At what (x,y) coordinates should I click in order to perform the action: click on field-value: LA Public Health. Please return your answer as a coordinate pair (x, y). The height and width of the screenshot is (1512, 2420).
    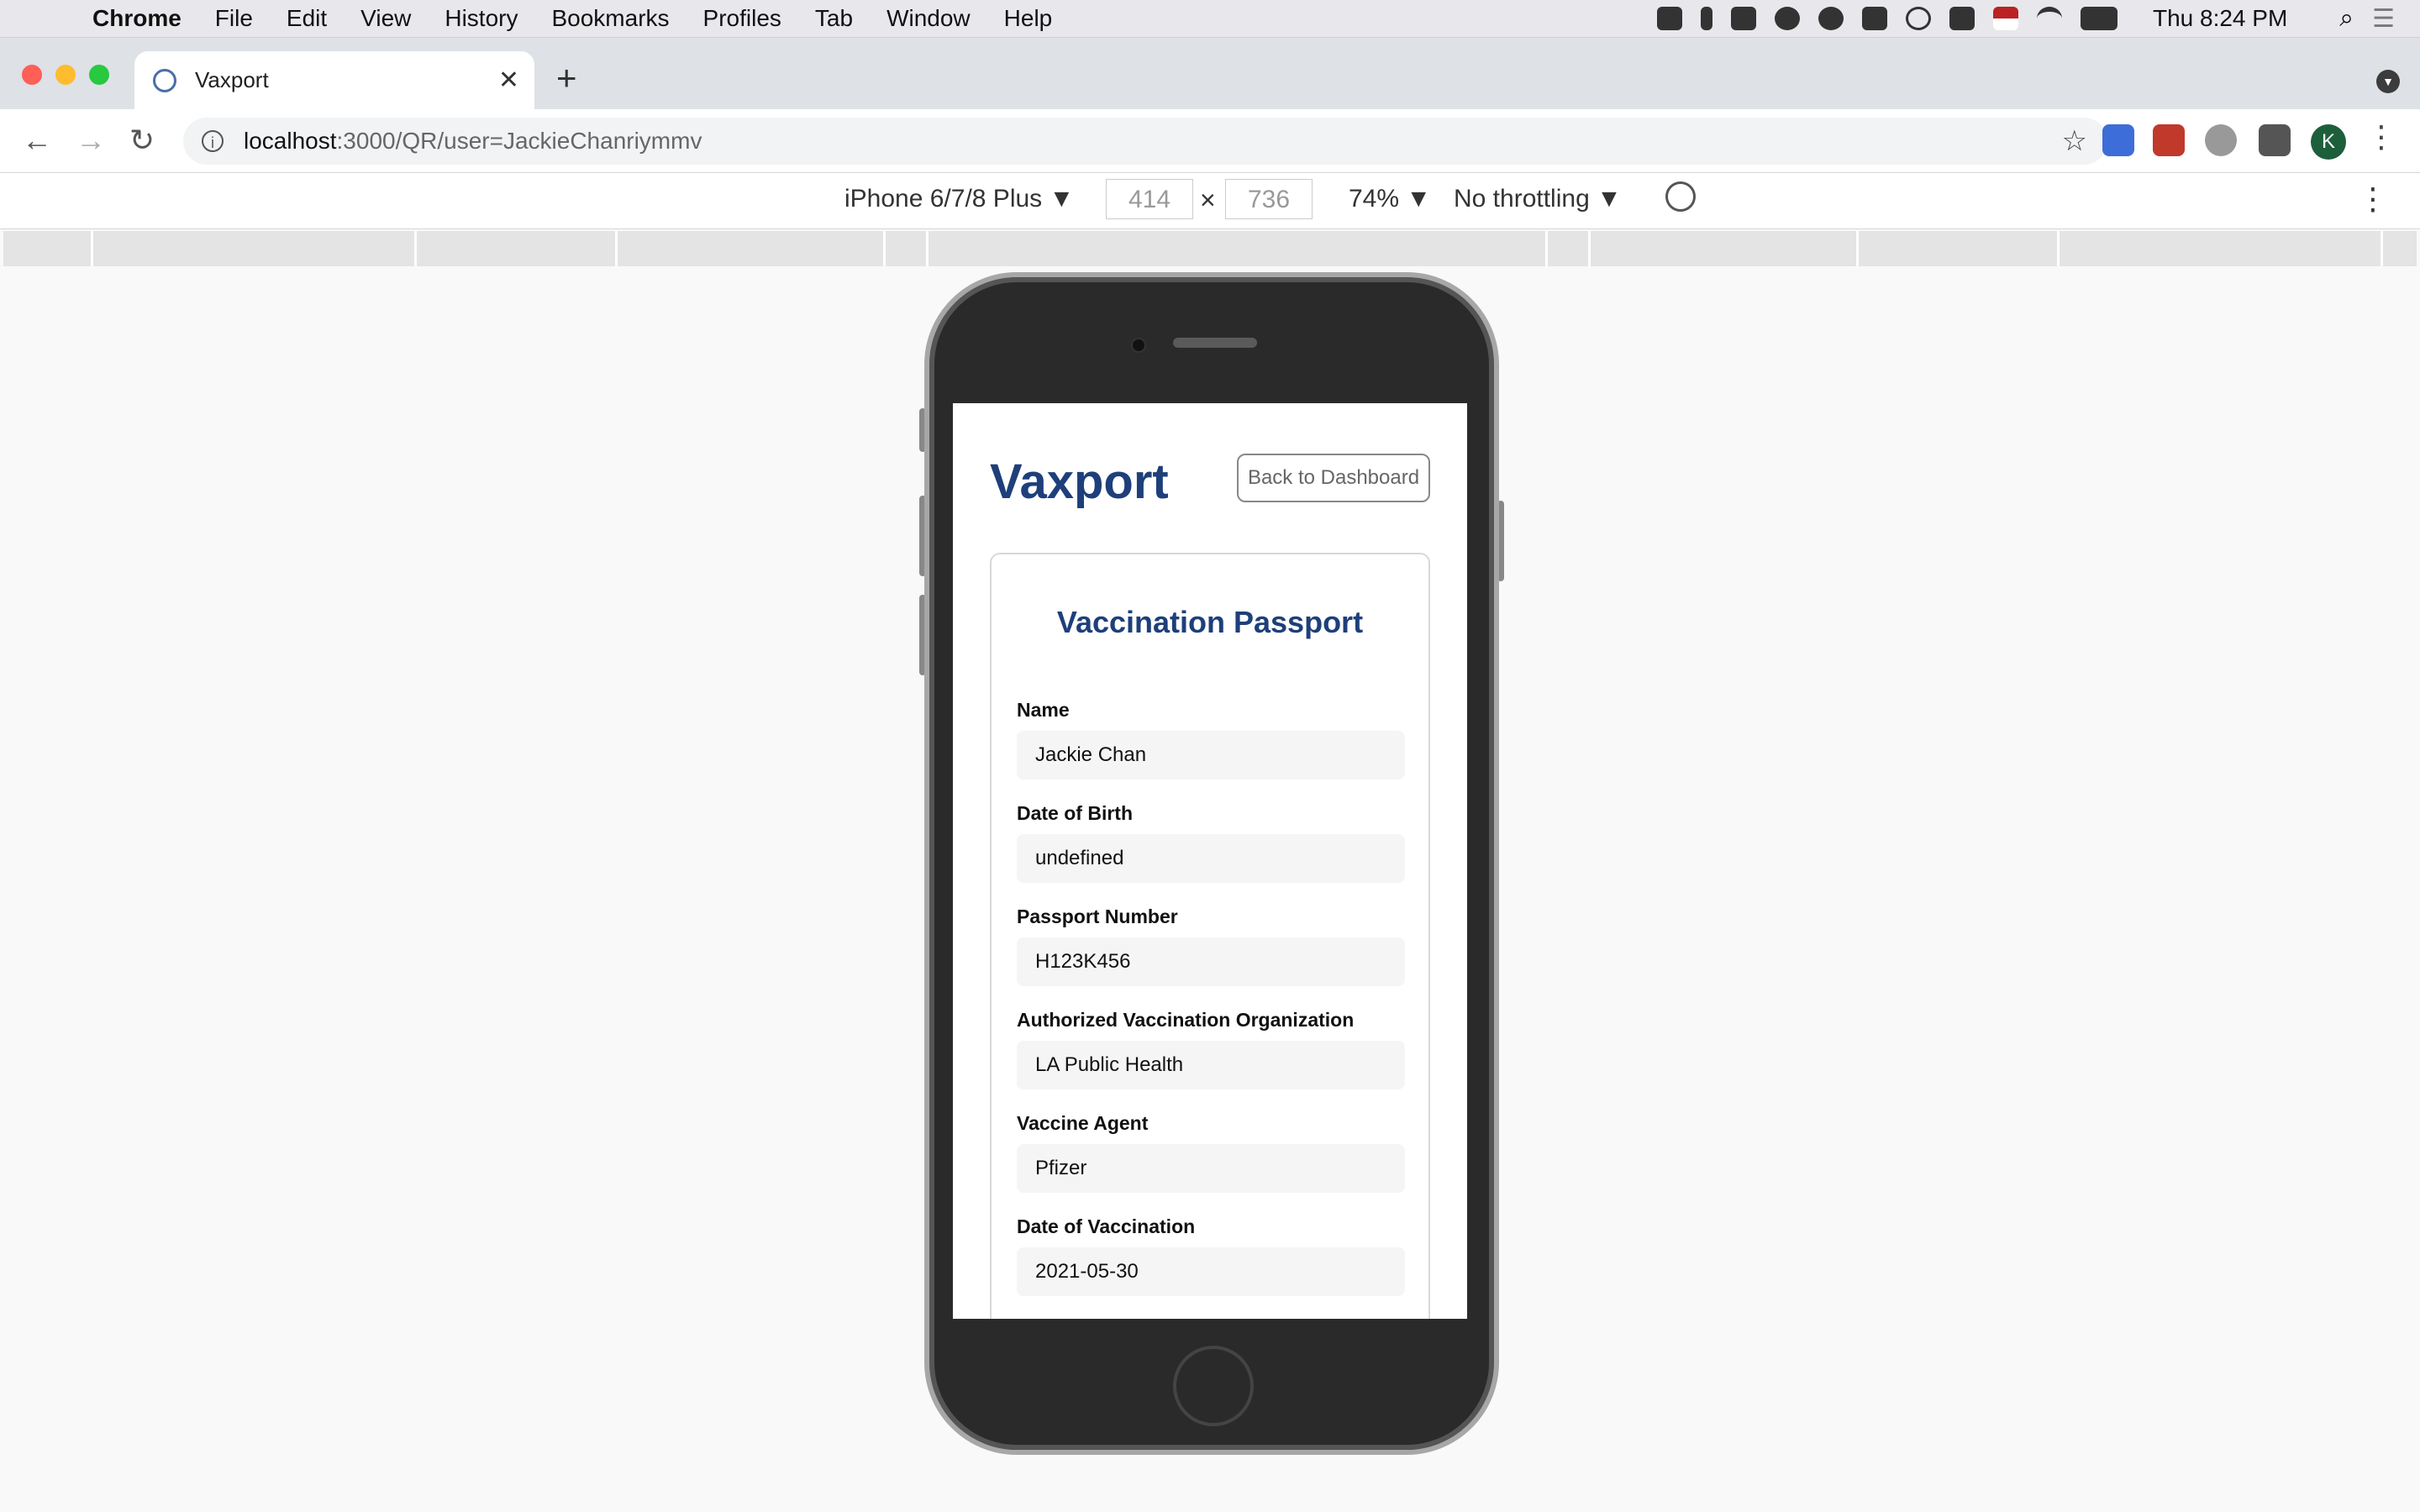
    Looking at the image, I should click on (1211, 1065).